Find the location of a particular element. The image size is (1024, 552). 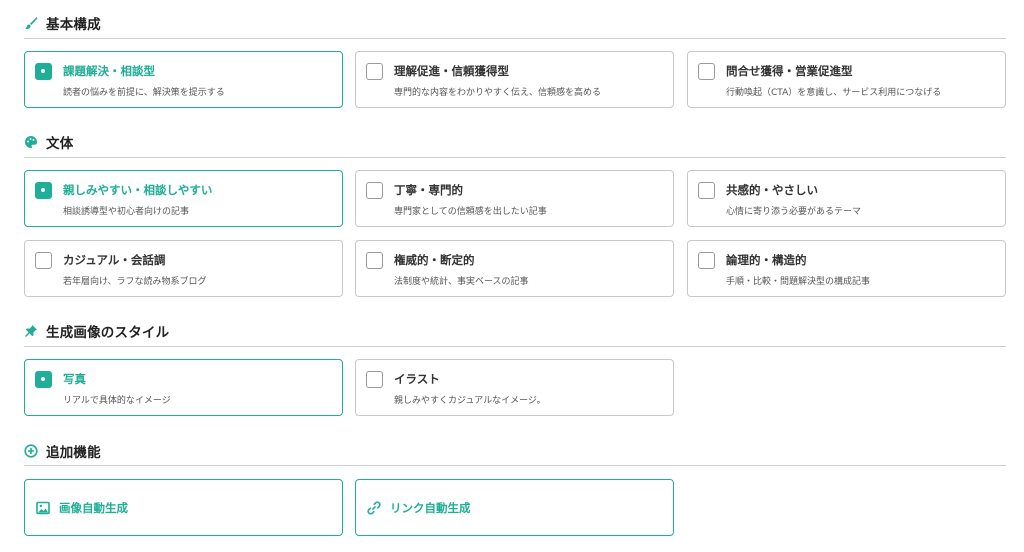

feature-label: リンク自動生成 is located at coordinates (430, 507).